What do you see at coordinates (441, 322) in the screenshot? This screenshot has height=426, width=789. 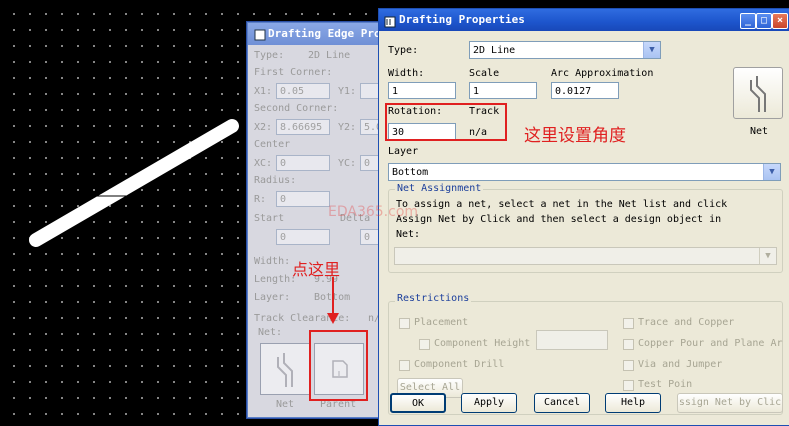 I see `placement-label: Placement` at bounding box center [441, 322].